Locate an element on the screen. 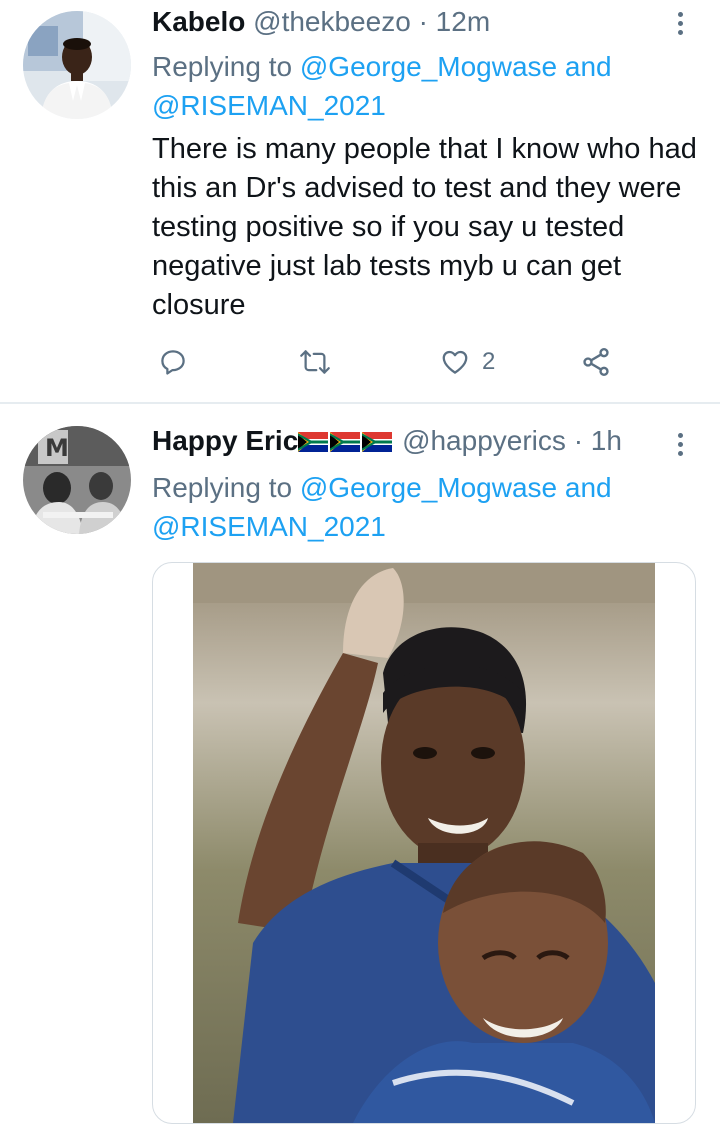  more-vertical-icon is located at coordinates (681, 446).